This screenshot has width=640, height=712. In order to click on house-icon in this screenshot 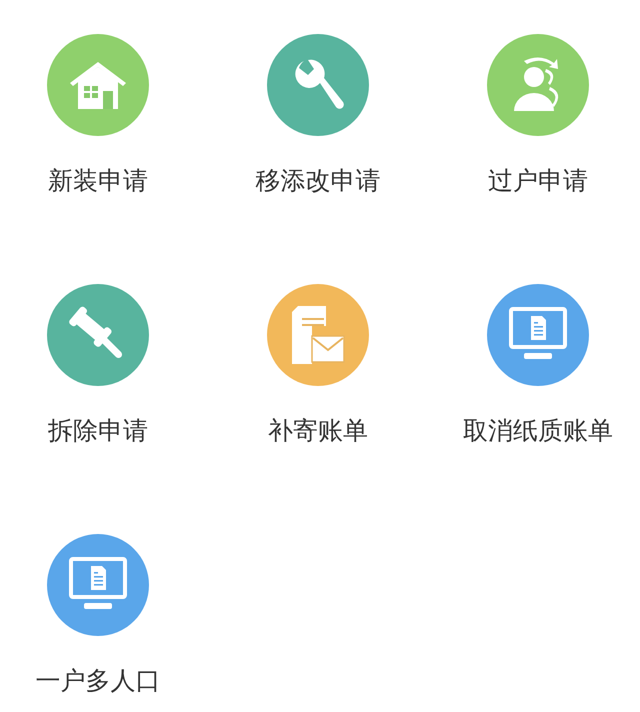, I will do `click(98, 85)`.